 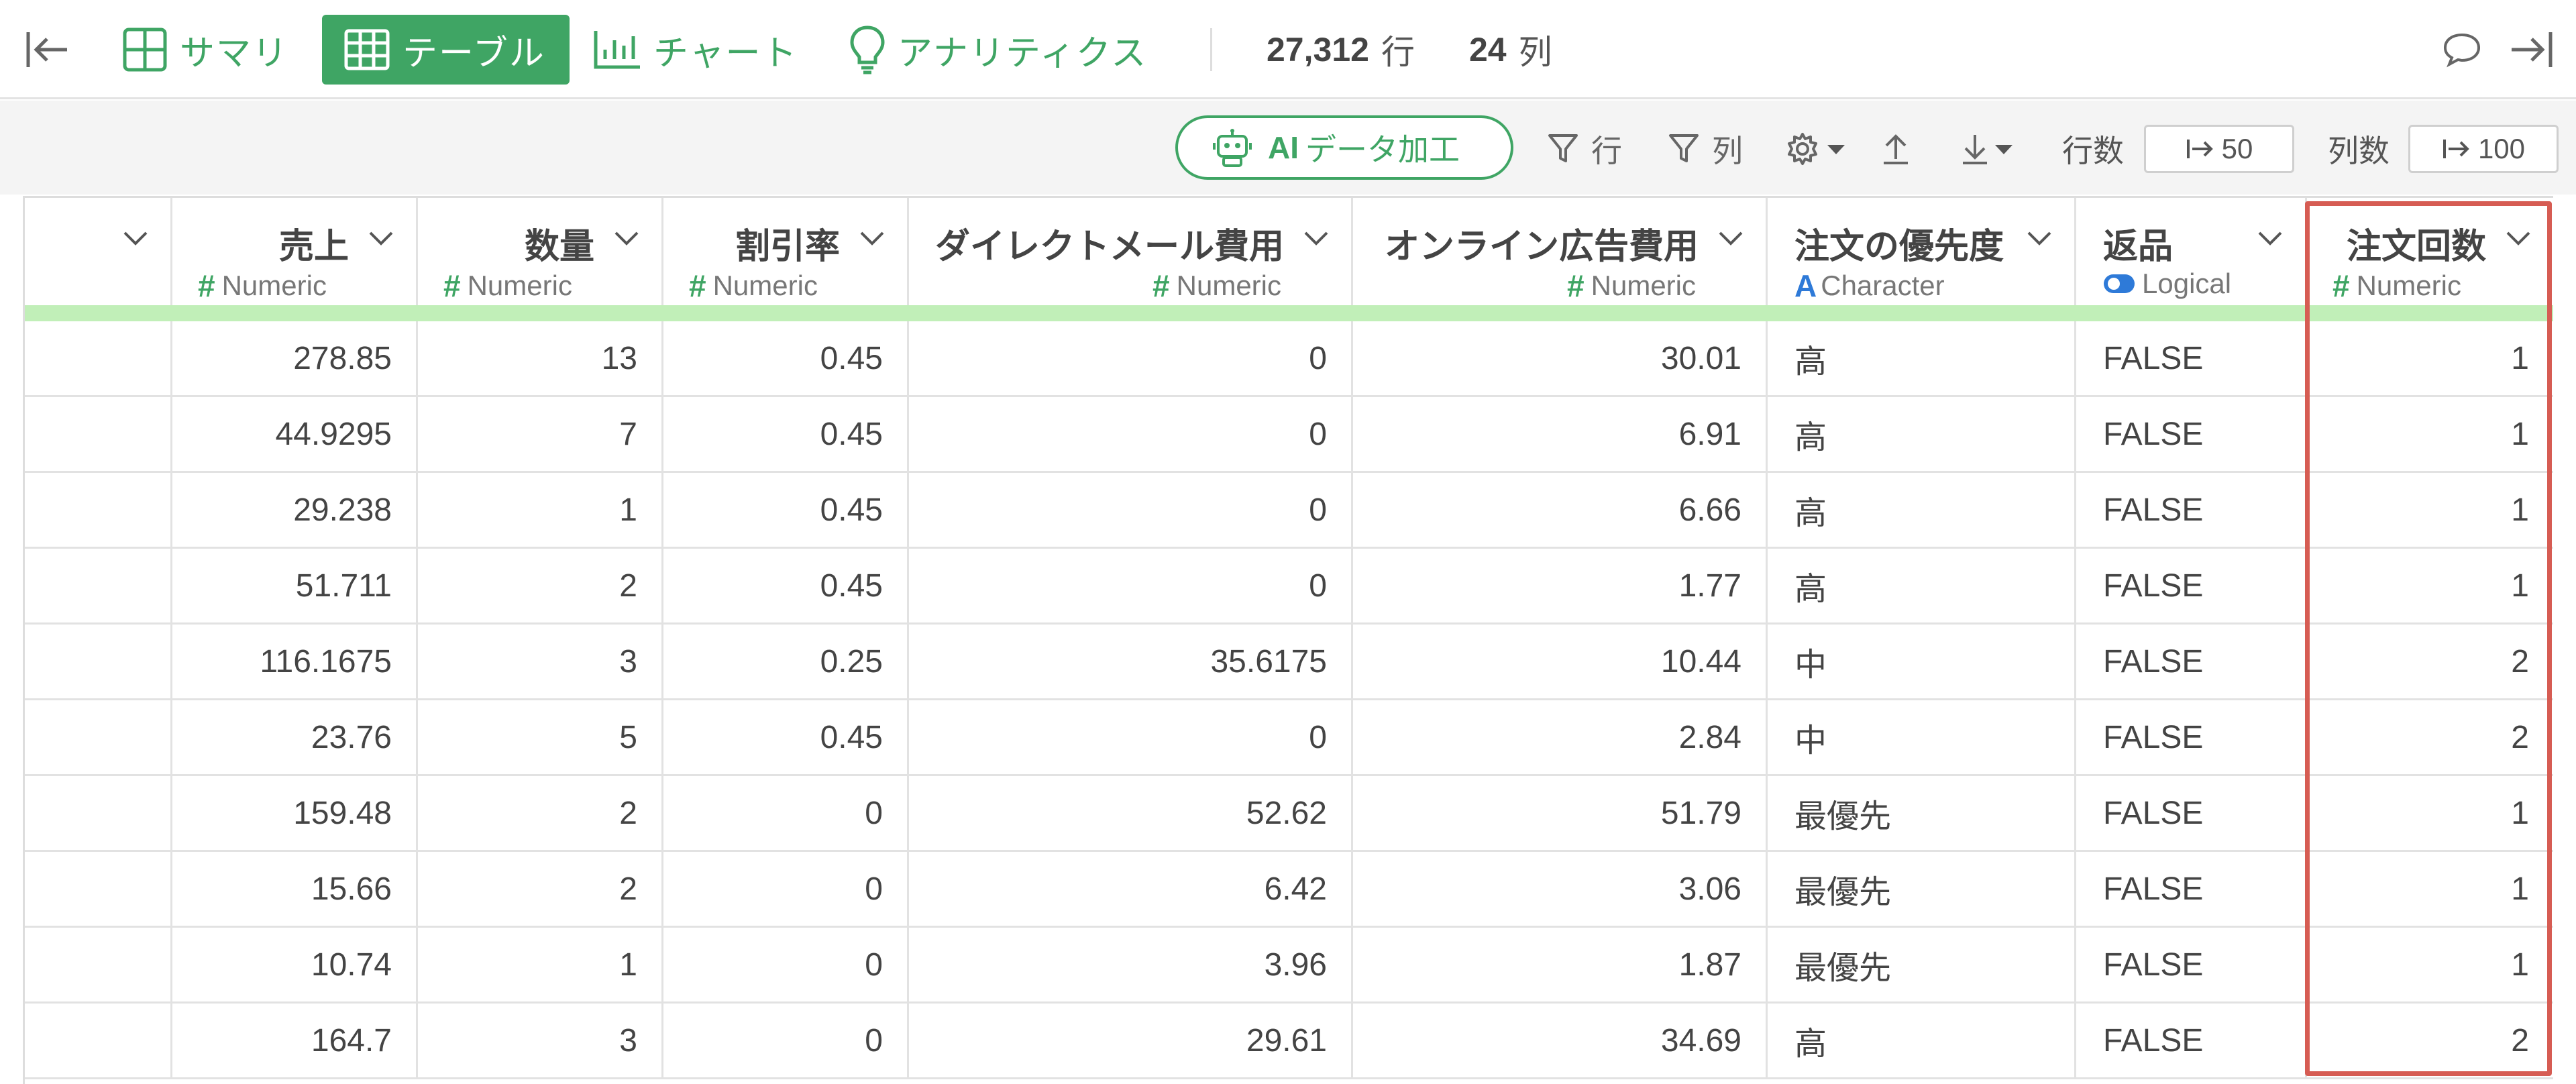 I want to click on table-row: 29.238 1 0.45 0 6.66 高 FALSE 1, so click(x=1289, y=511).